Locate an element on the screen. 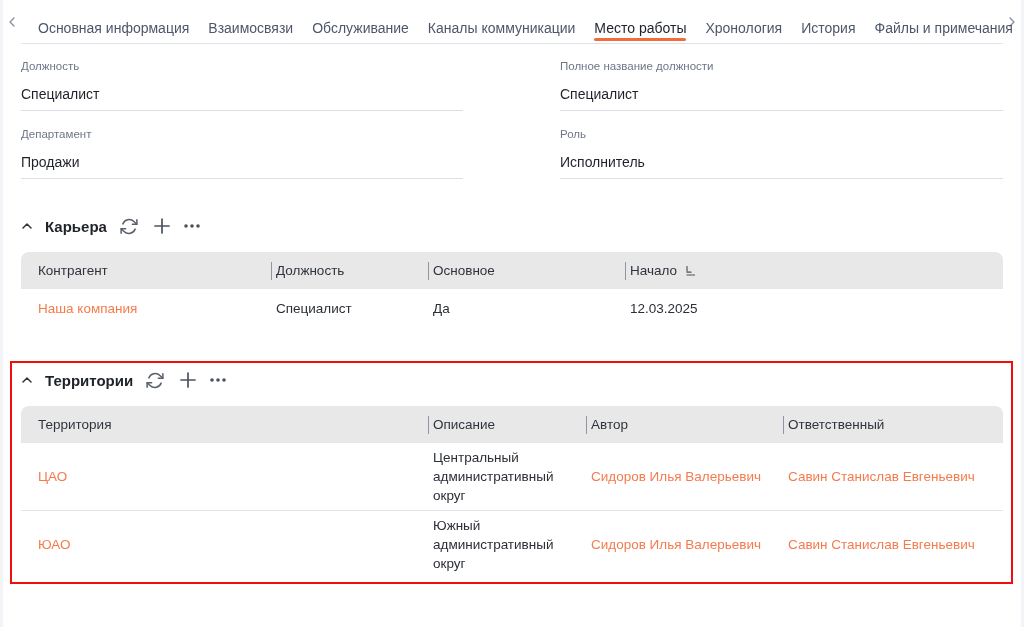 This screenshot has height=627, width=1024. table-cell-text: Да is located at coordinates (441, 308).